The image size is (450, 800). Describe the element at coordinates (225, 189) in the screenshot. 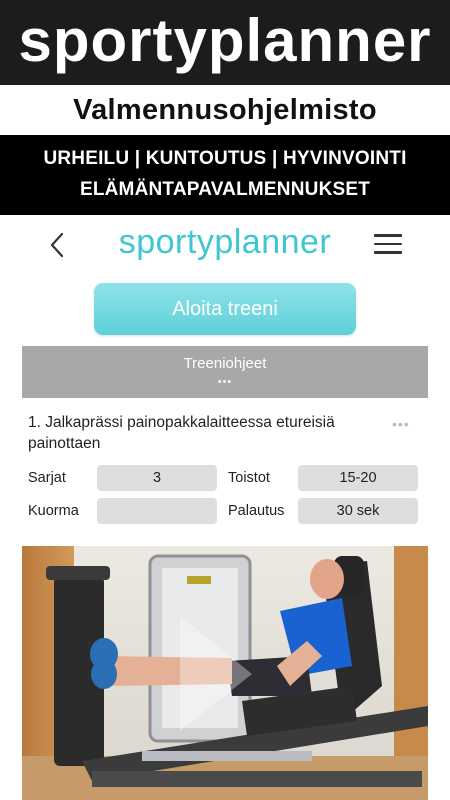

I see `categories-line-2: ELÄMÄNTAPAVALMENNUKSET` at that location.